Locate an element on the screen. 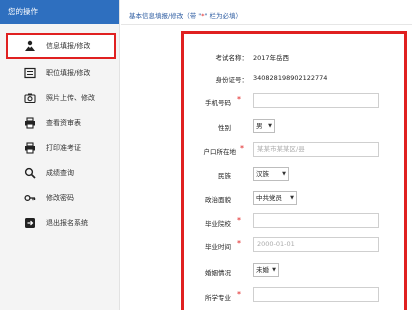  sidebar-item-label: 职位填报/修改 is located at coordinates (68, 72).